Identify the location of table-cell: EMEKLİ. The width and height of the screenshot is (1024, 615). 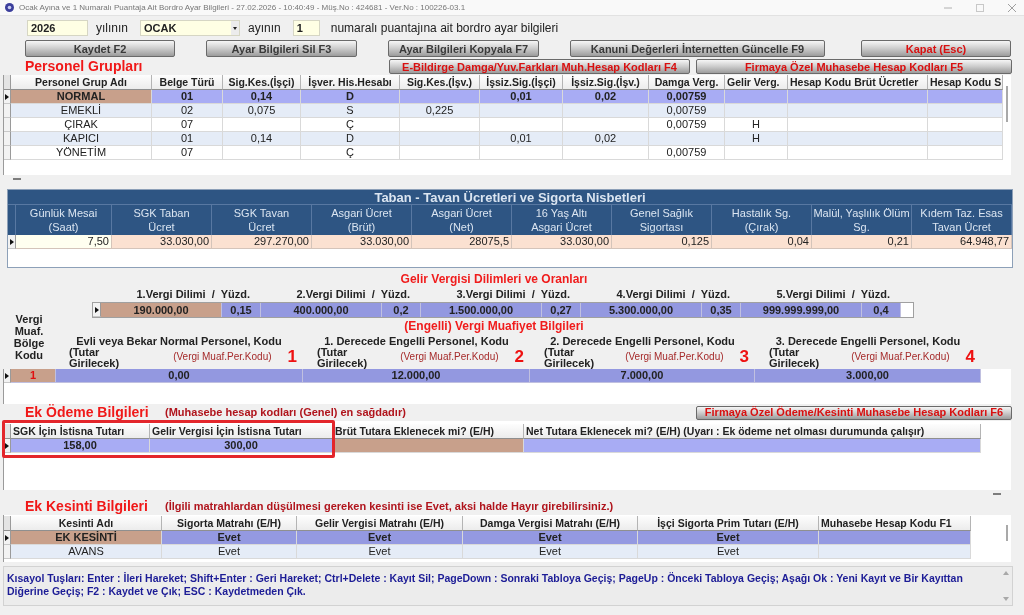
(81, 111).